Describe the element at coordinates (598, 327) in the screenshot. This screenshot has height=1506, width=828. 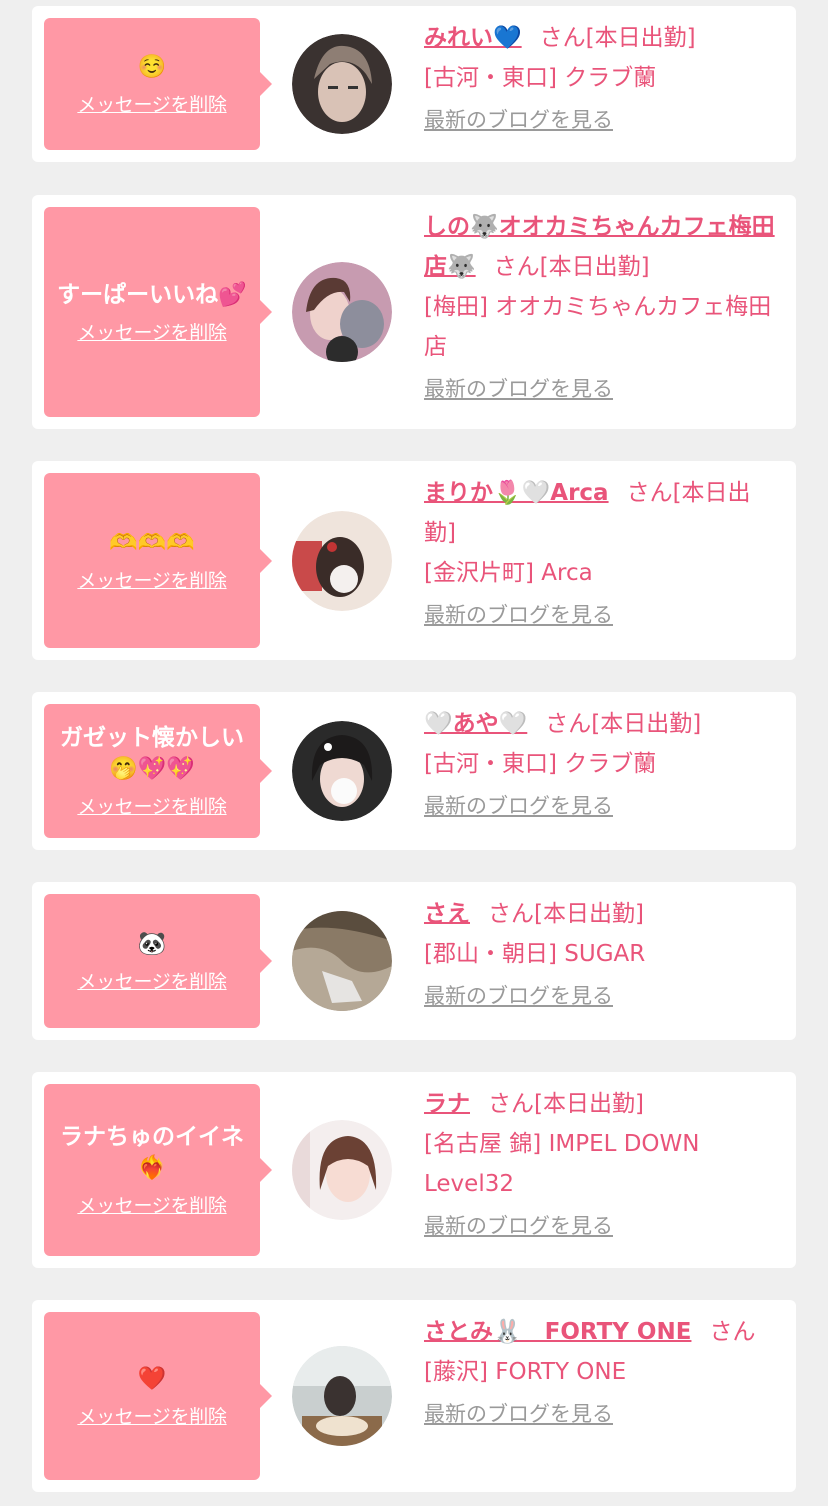
I see `shop-info: [梅田] オオカミちゃんカフェ梅田店` at that location.